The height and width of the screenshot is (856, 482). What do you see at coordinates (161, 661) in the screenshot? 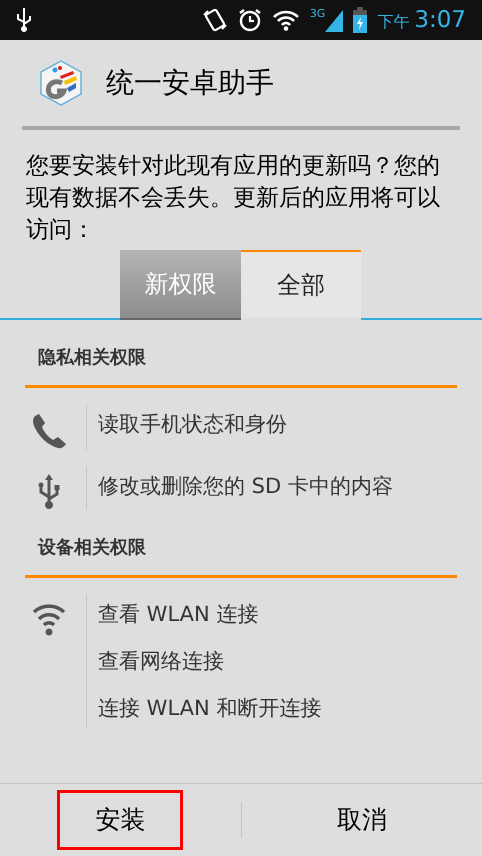
I see `permission-text: 查看网络连接` at bounding box center [161, 661].